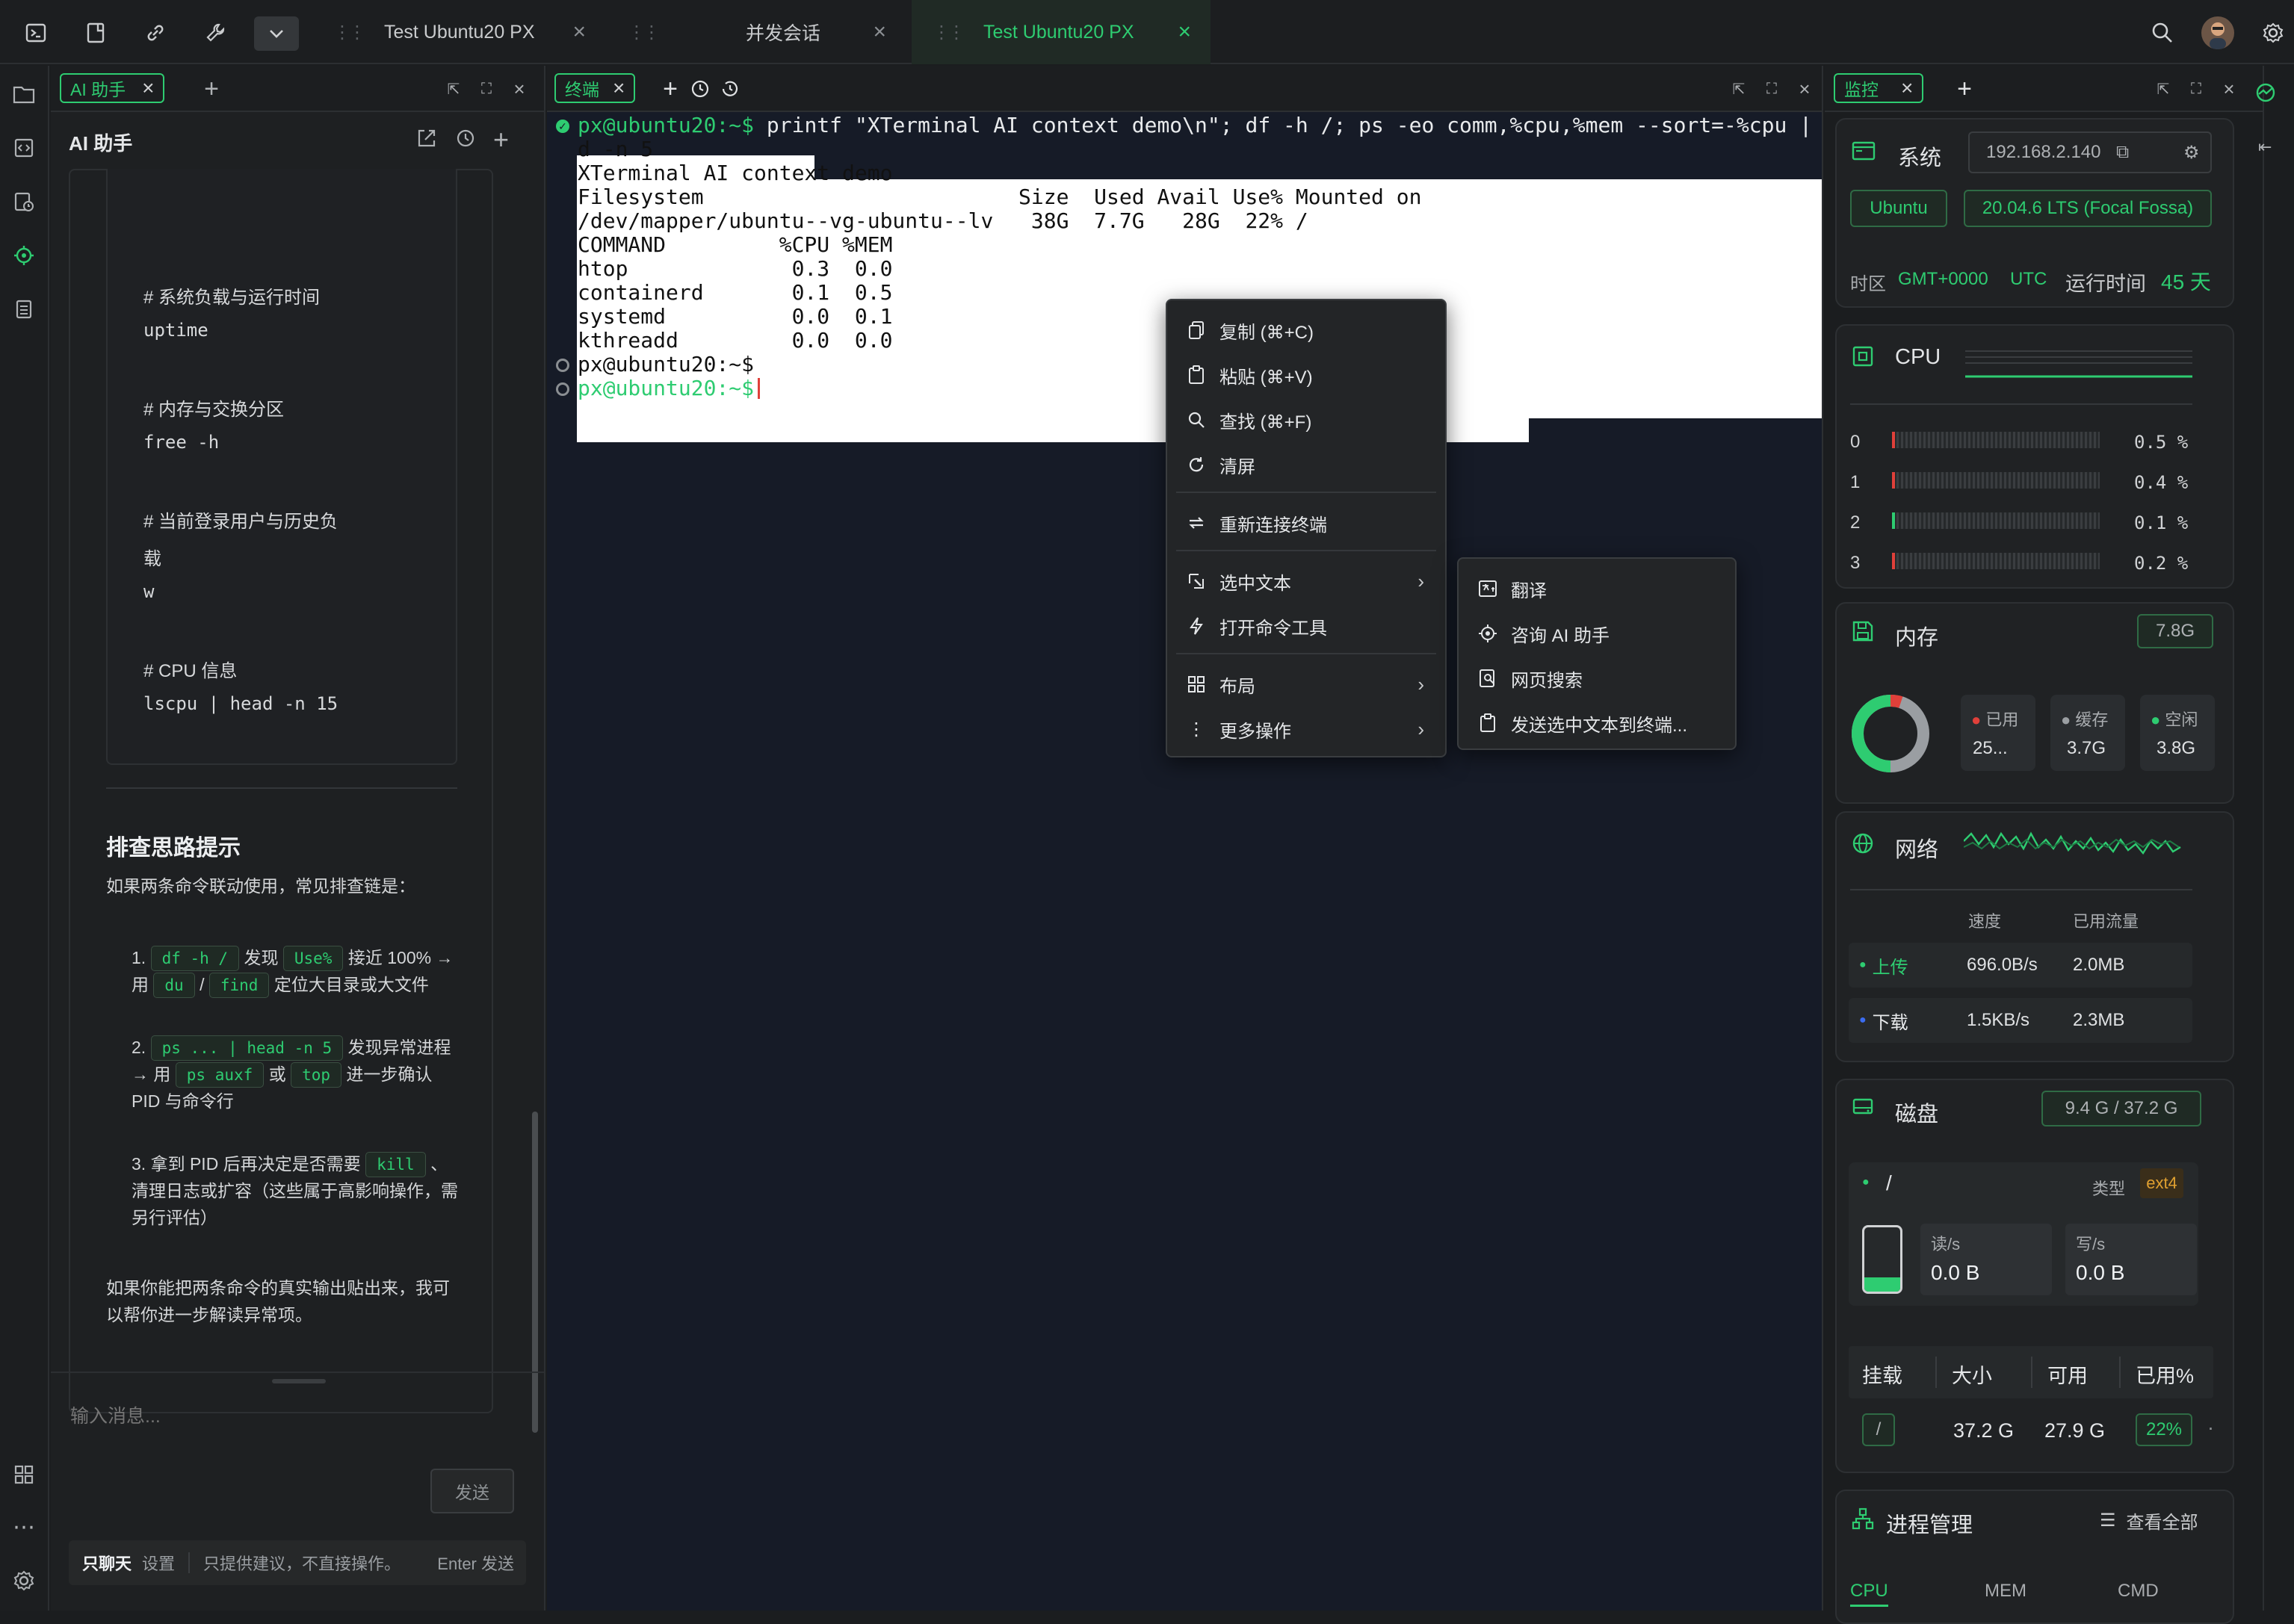  I want to click on menu-item-clear: 清屏, so click(1306, 464).